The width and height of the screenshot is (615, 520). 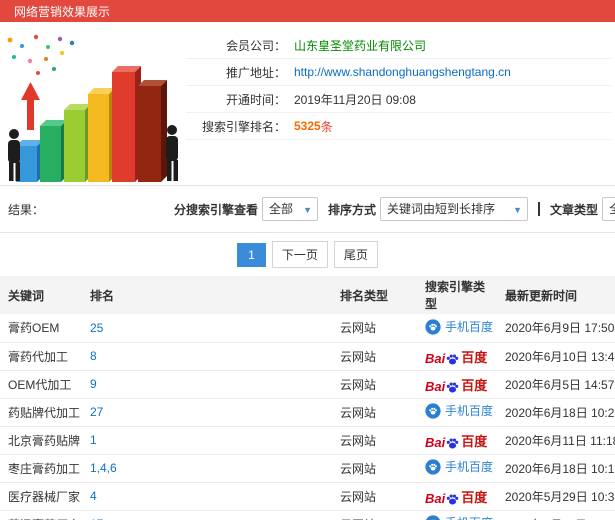 I want to click on type-filter-select: 全部 ▼, so click(x=608, y=209).